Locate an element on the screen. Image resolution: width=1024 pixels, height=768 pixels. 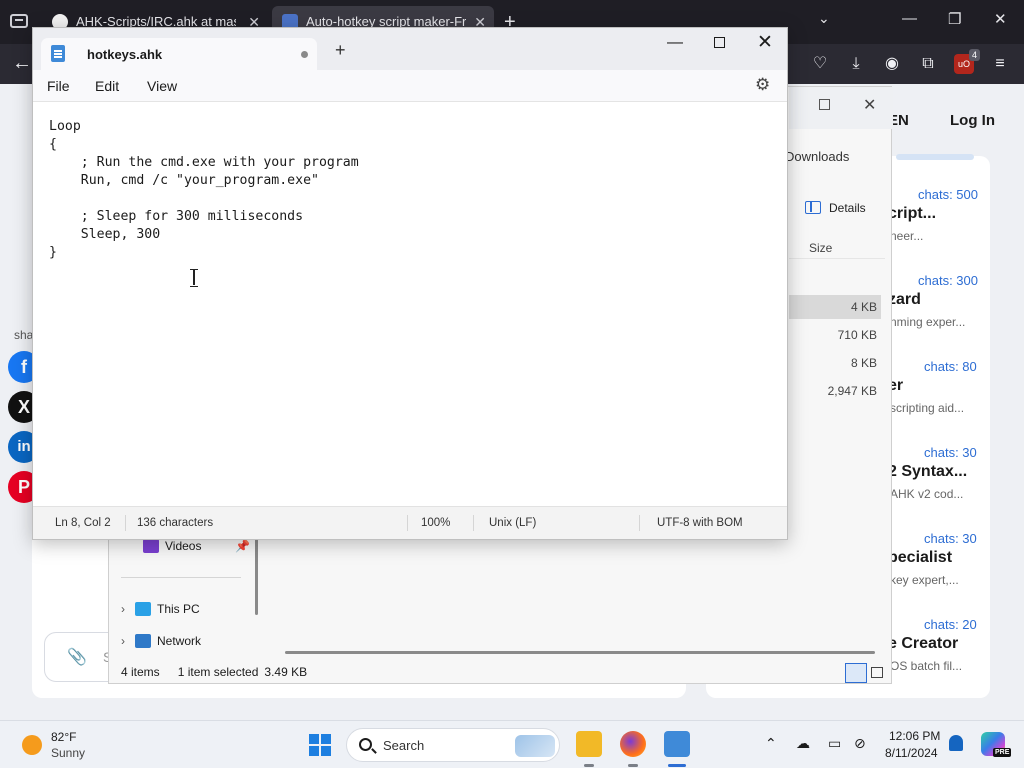
back-arrow-icon: ← is located at coordinates (22, 63).